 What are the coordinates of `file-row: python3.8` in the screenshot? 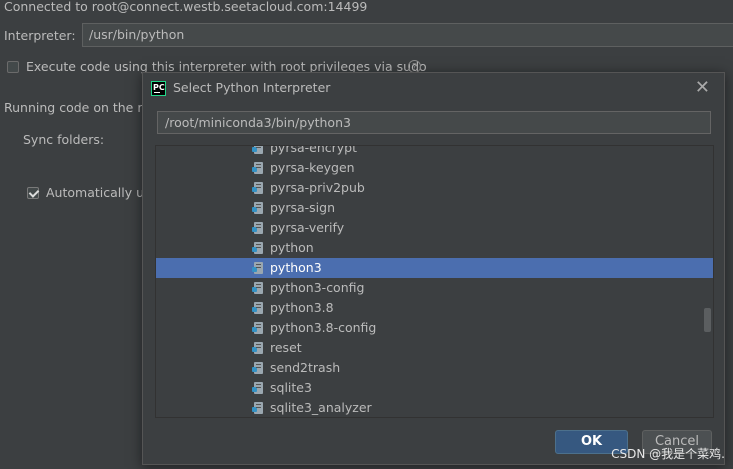 It's located at (434, 308).